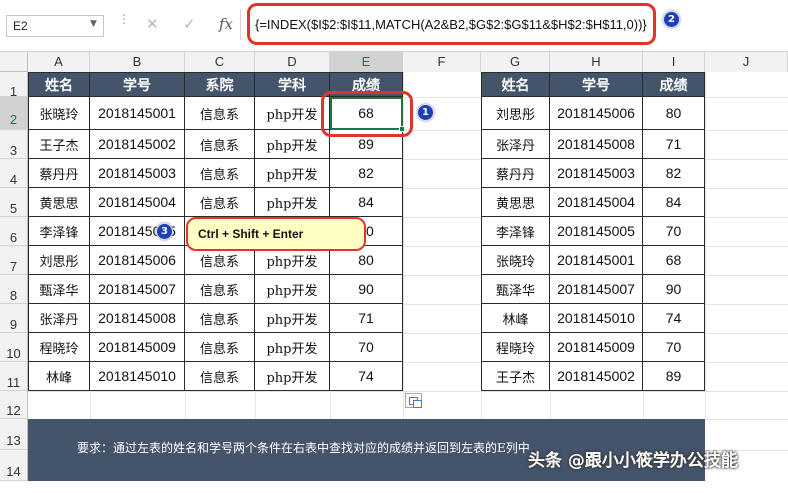  What do you see at coordinates (515, 62) in the screenshot?
I see `column-header-g: G` at bounding box center [515, 62].